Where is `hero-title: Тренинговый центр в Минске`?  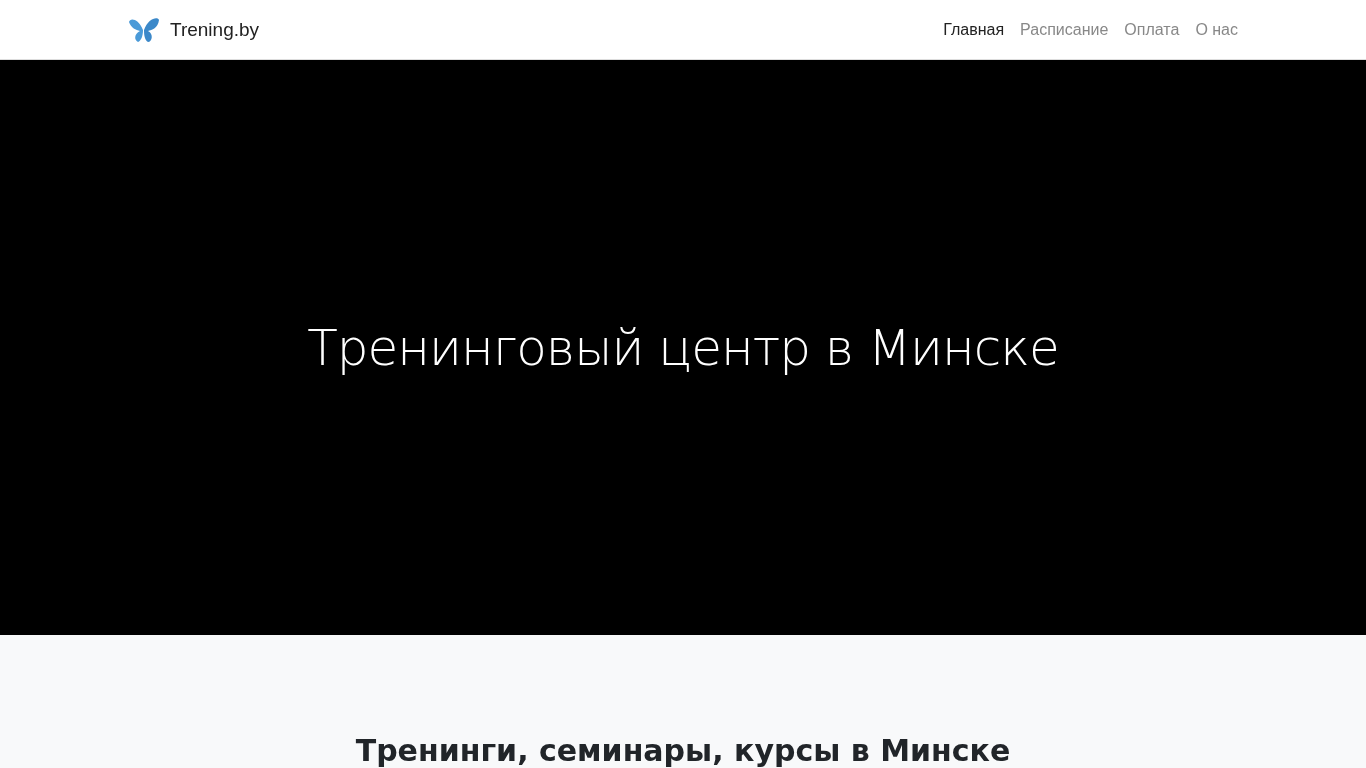
hero-title: Тренинговый центр в Минске is located at coordinates (683, 347).